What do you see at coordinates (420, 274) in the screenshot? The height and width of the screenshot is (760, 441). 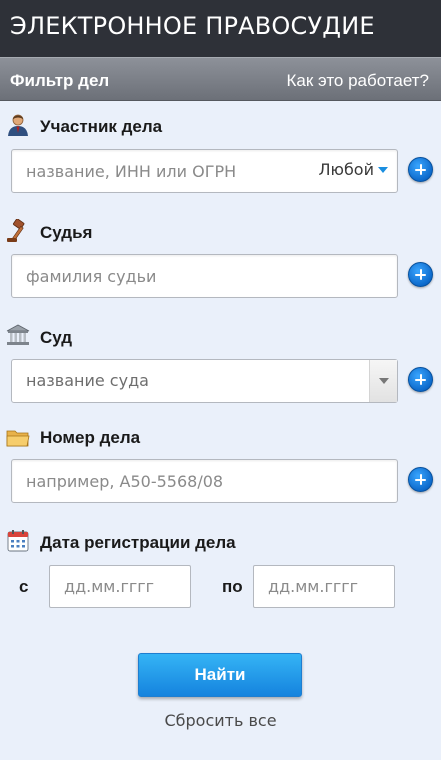 I see `add-judge-button` at bounding box center [420, 274].